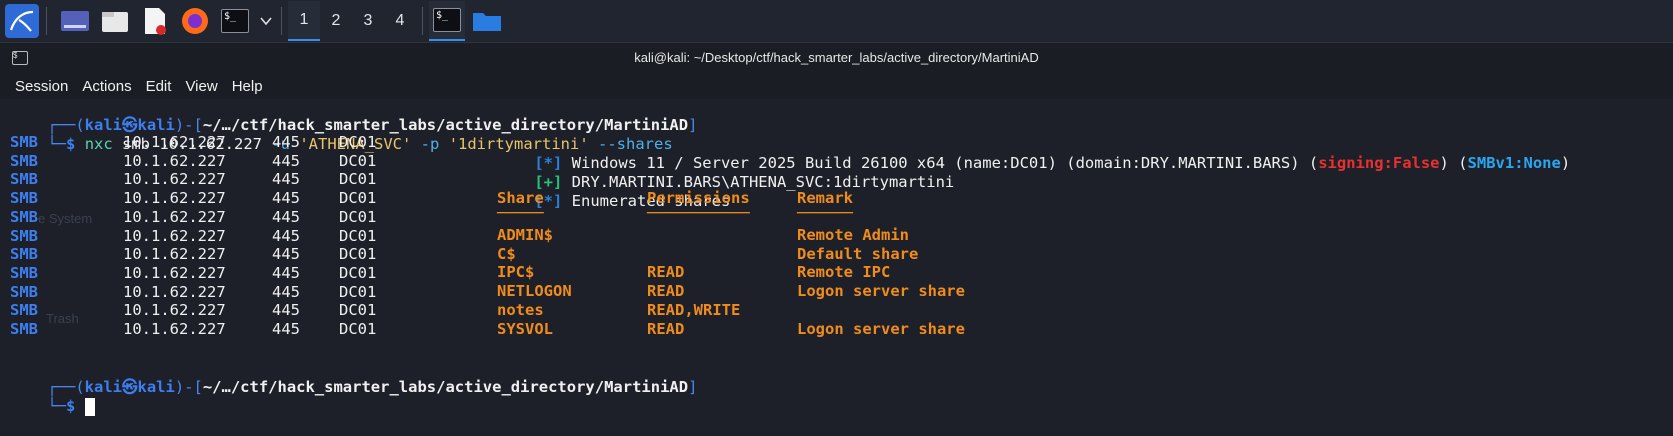 The height and width of the screenshot is (436, 1673). Describe the element at coordinates (698, 213) in the screenshot. I see `permissions-underline: ───────────` at that location.